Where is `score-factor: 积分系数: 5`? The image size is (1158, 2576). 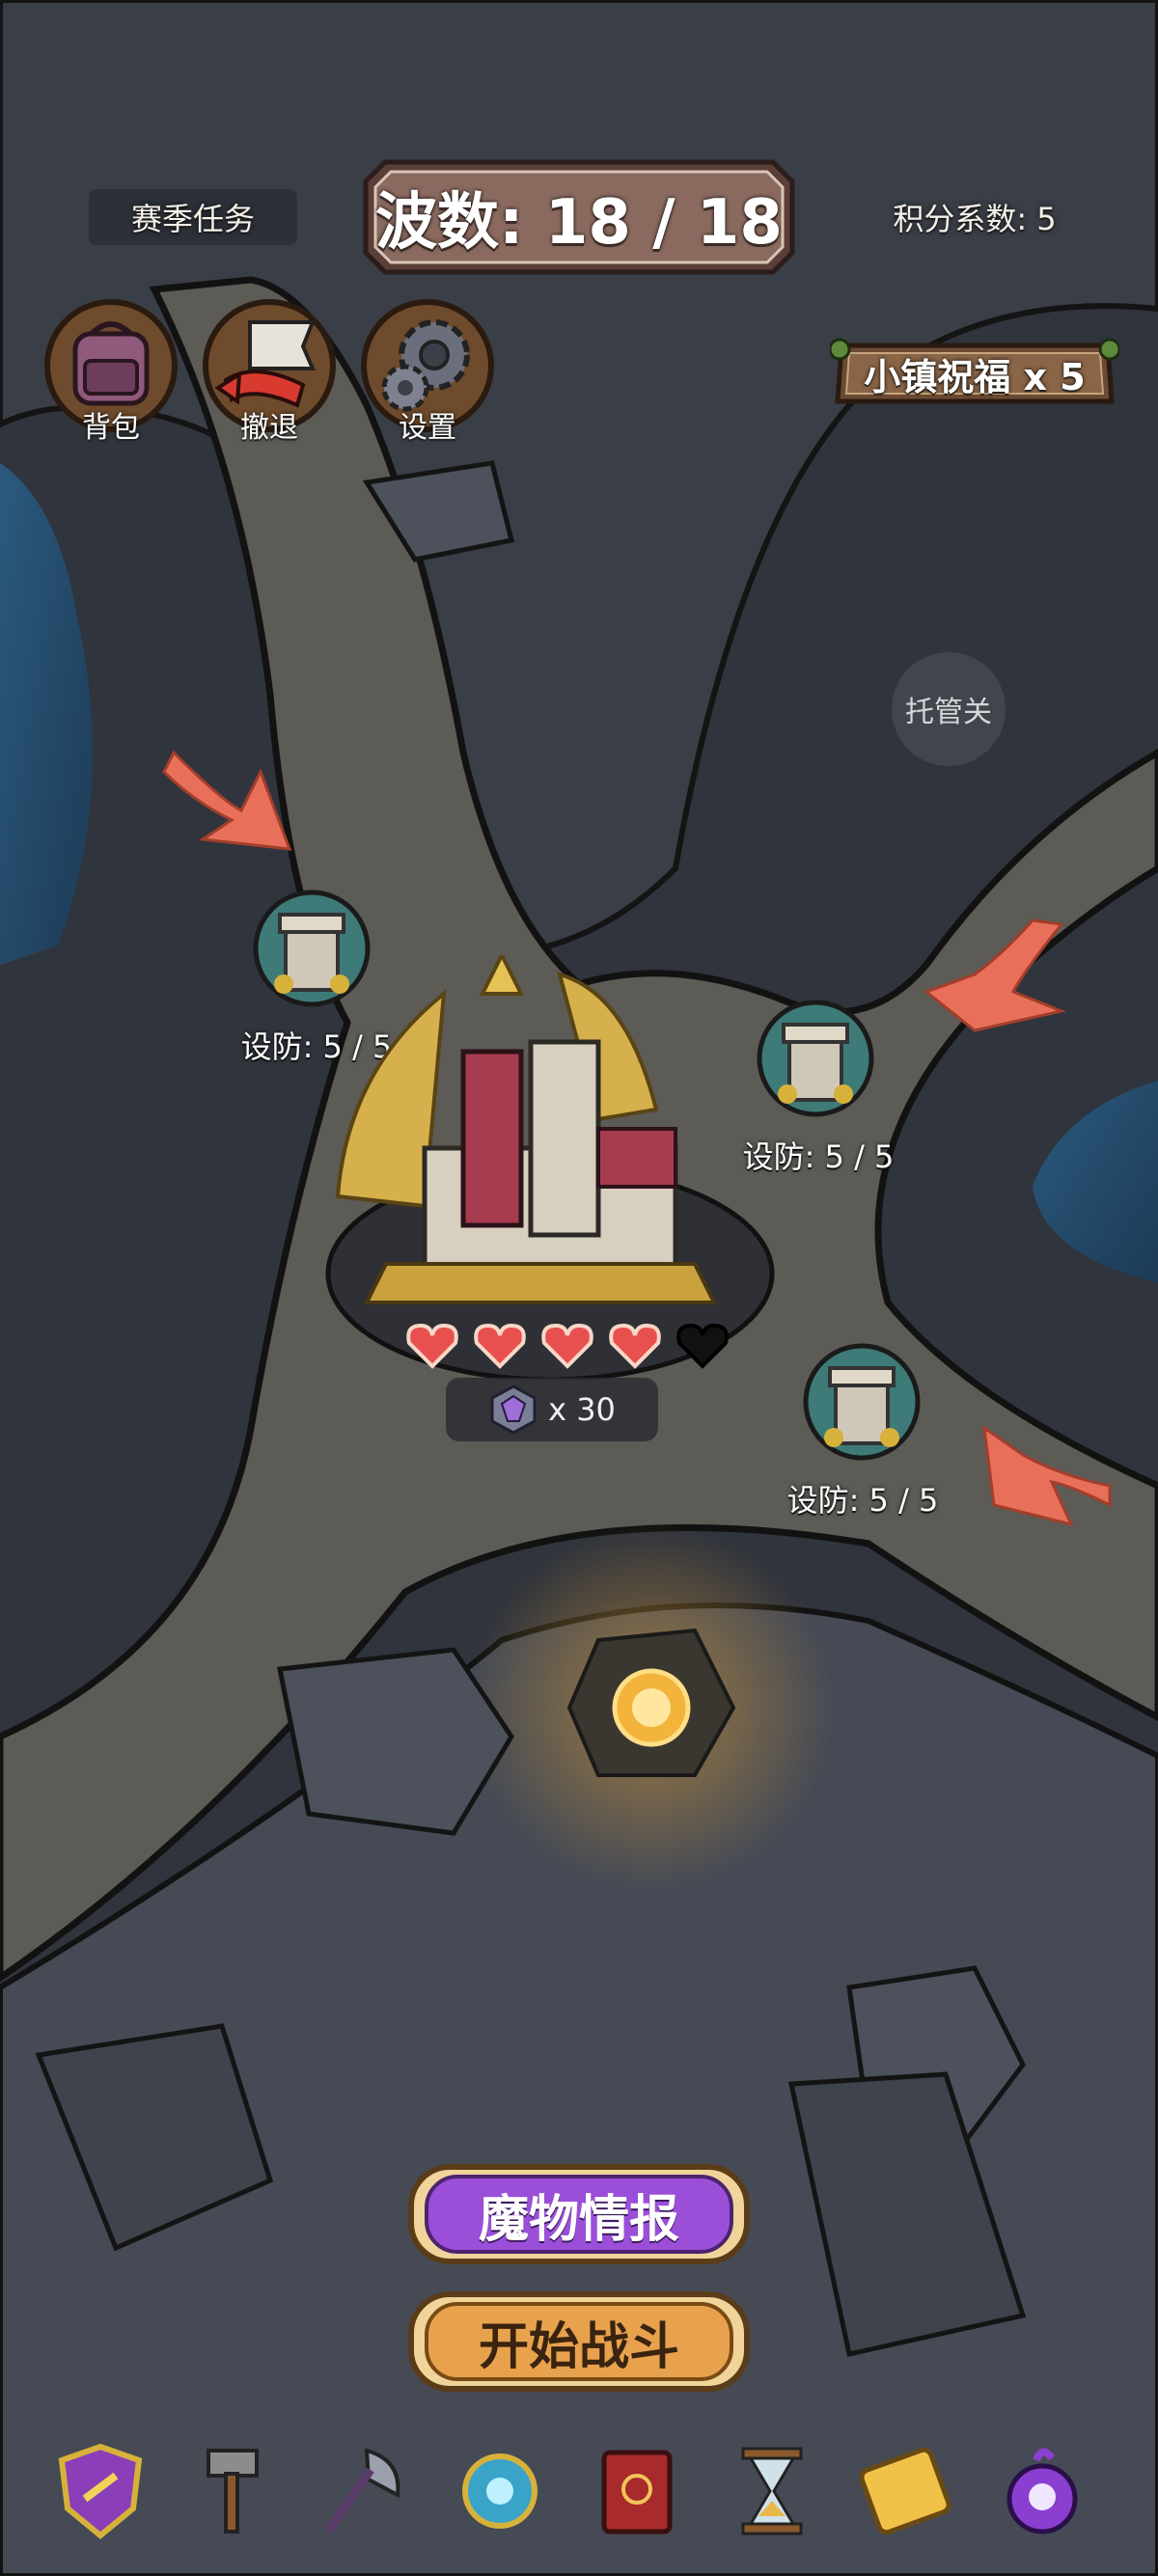 score-factor: 积分系数: 5 is located at coordinates (975, 219).